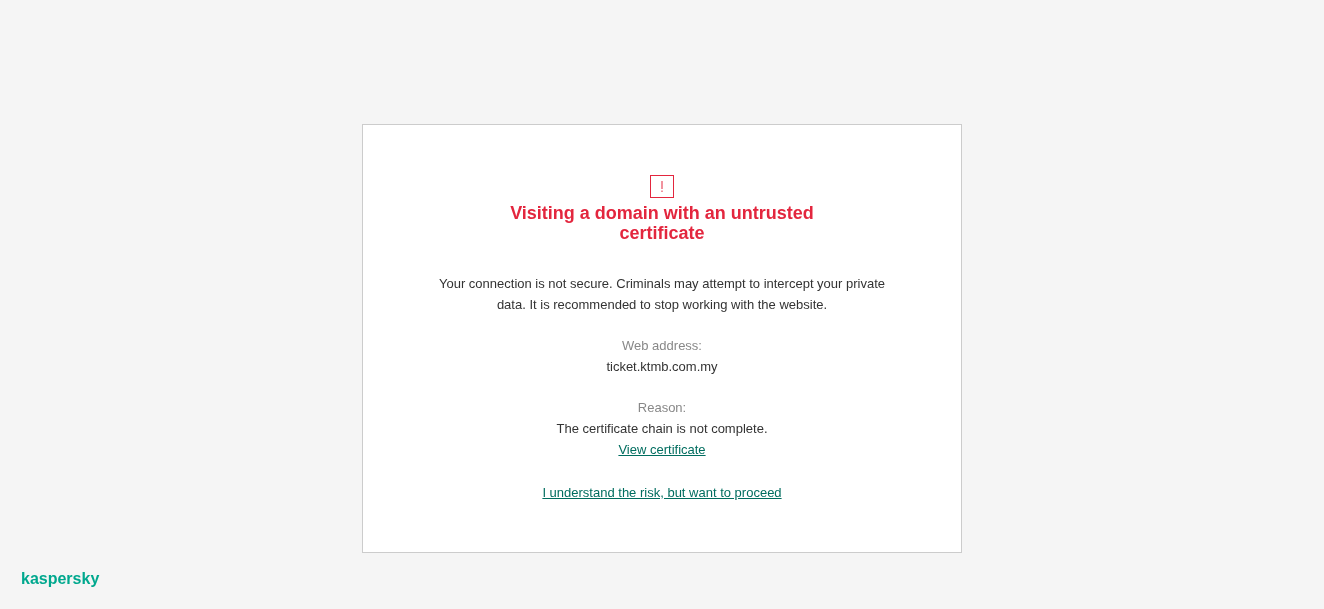 The width and height of the screenshot is (1324, 609). What do you see at coordinates (60, 579) in the screenshot?
I see `brand-logo: kaspersky` at bounding box center [60, 579].